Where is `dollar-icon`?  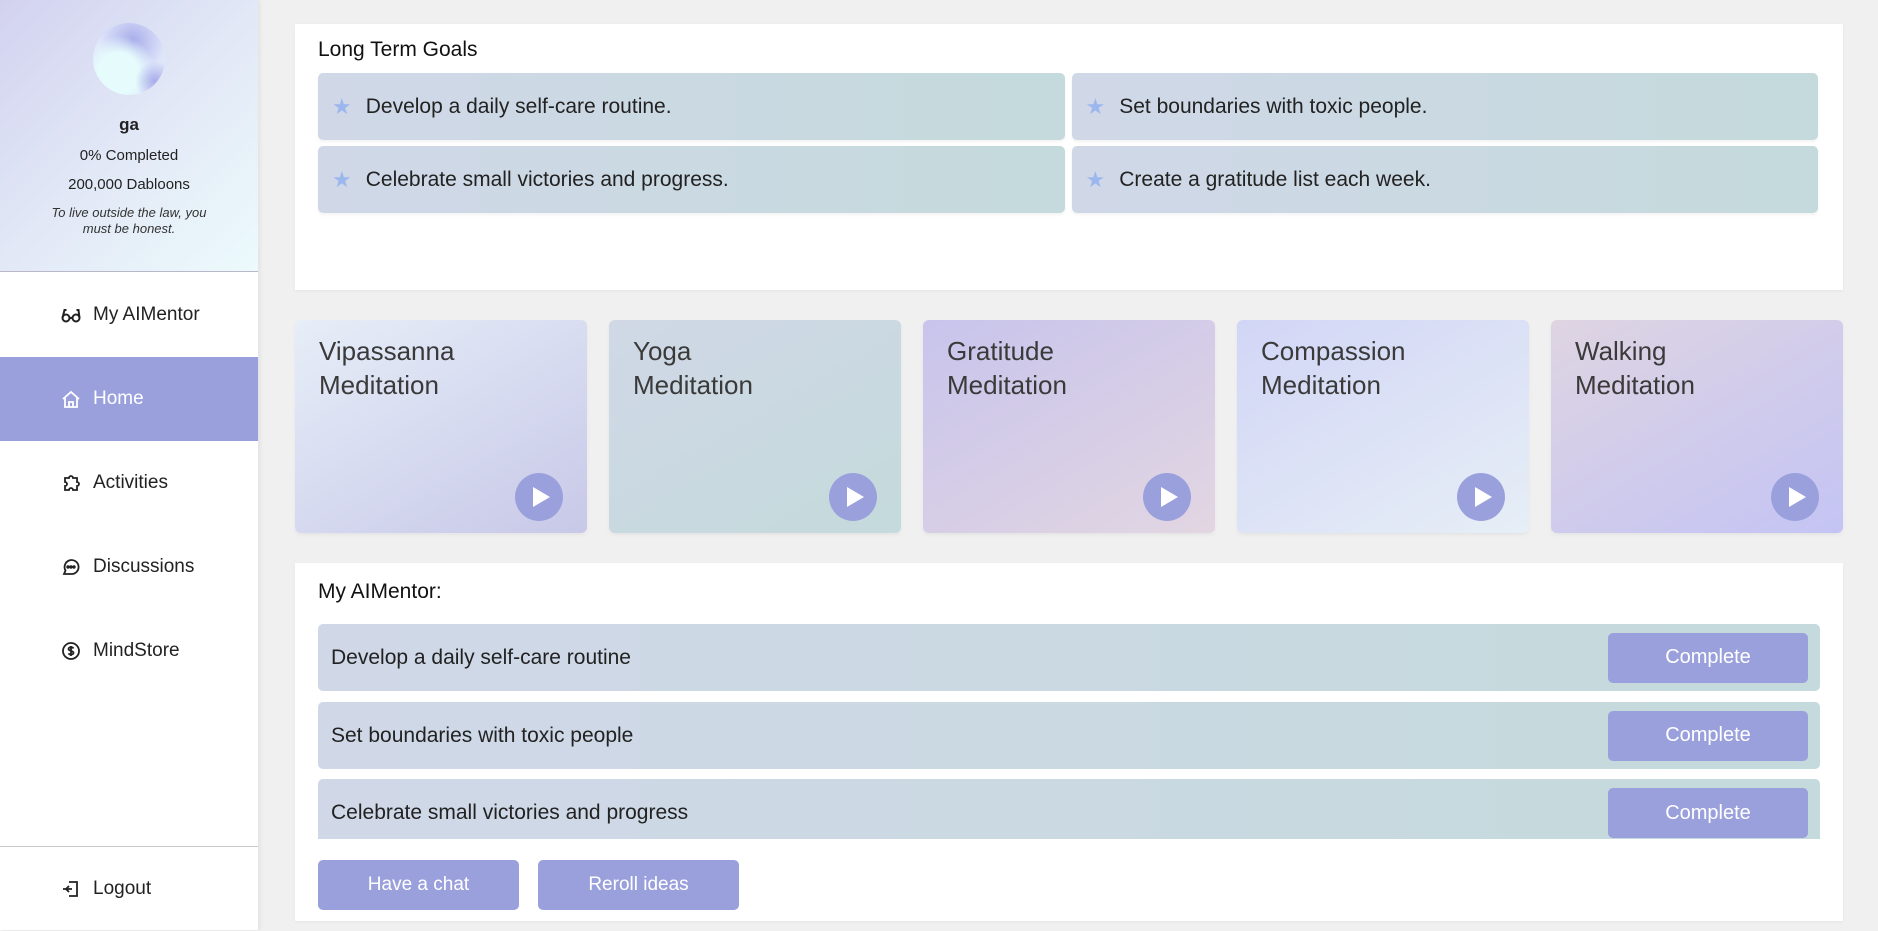 dollar-icon is located at coordinates (71, 651).